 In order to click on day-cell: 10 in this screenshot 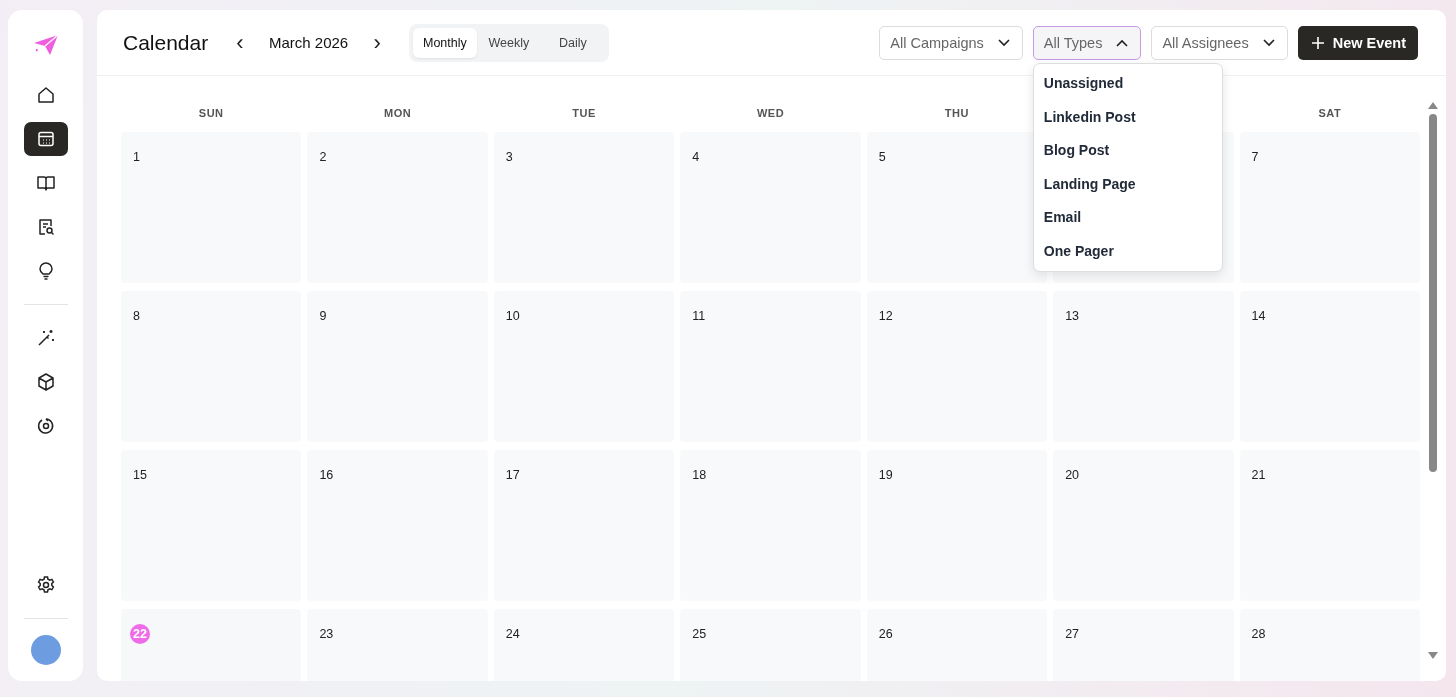, I will do `click(584, 366)`.